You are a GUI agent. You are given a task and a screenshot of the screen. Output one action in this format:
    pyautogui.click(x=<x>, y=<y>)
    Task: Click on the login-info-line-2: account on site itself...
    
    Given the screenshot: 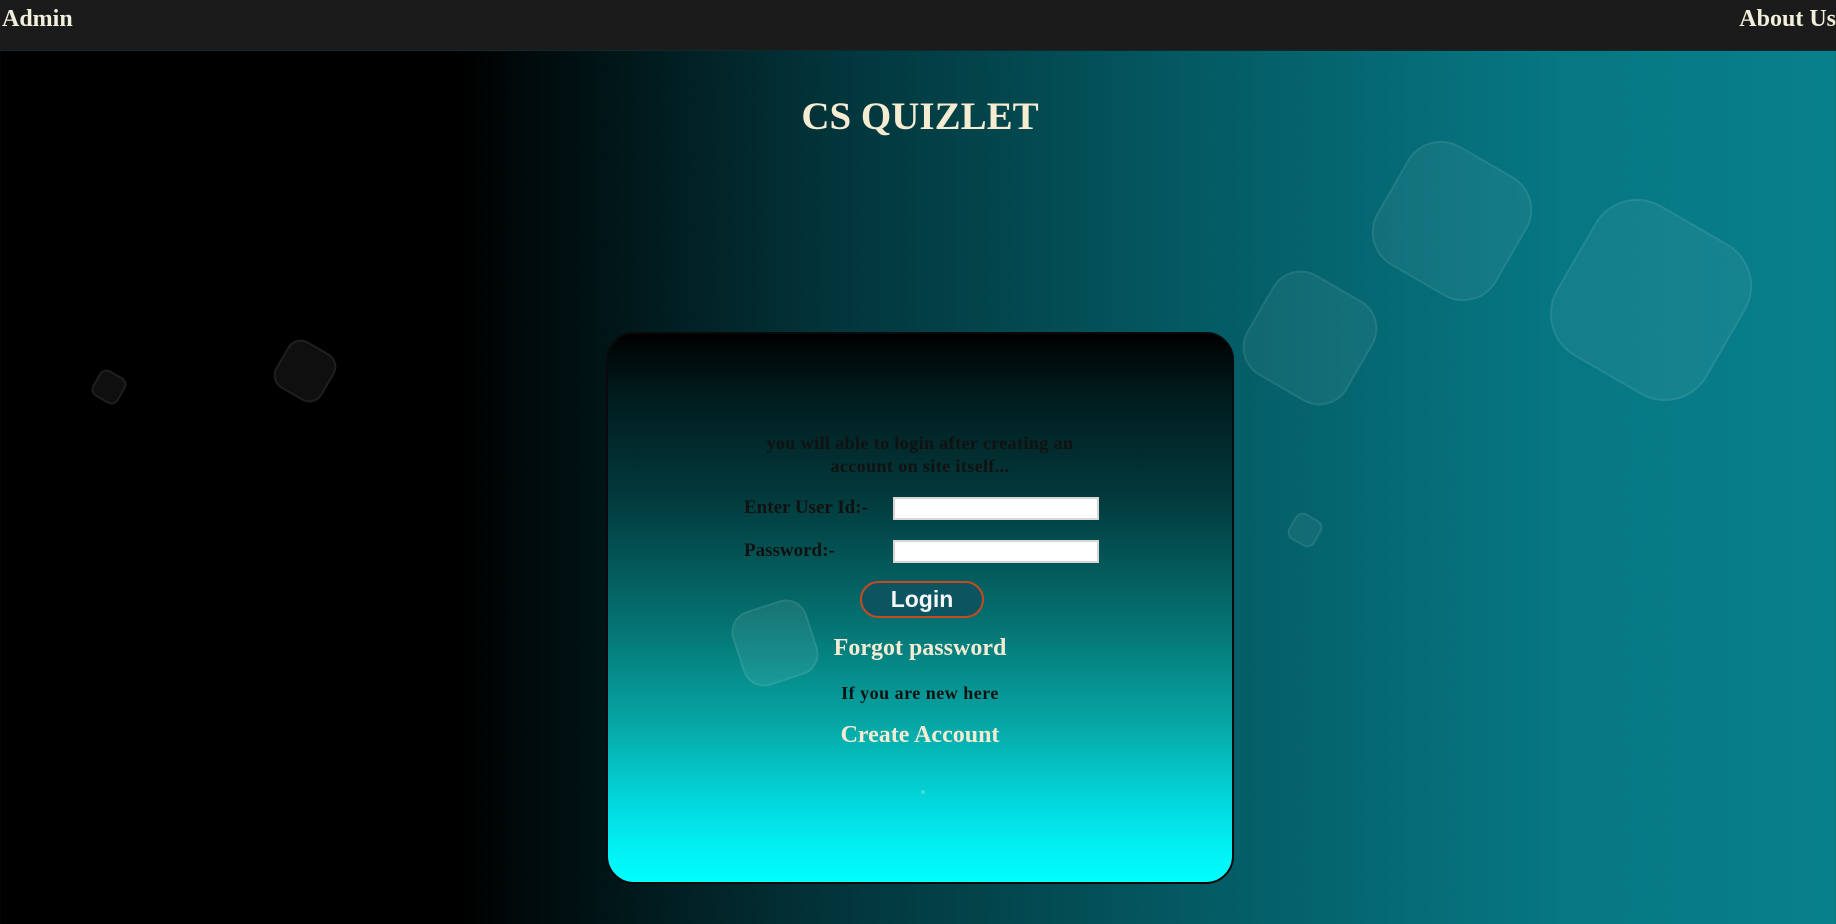 What is the action you would take?
    pyautogui.click(x=920, y=466)
    